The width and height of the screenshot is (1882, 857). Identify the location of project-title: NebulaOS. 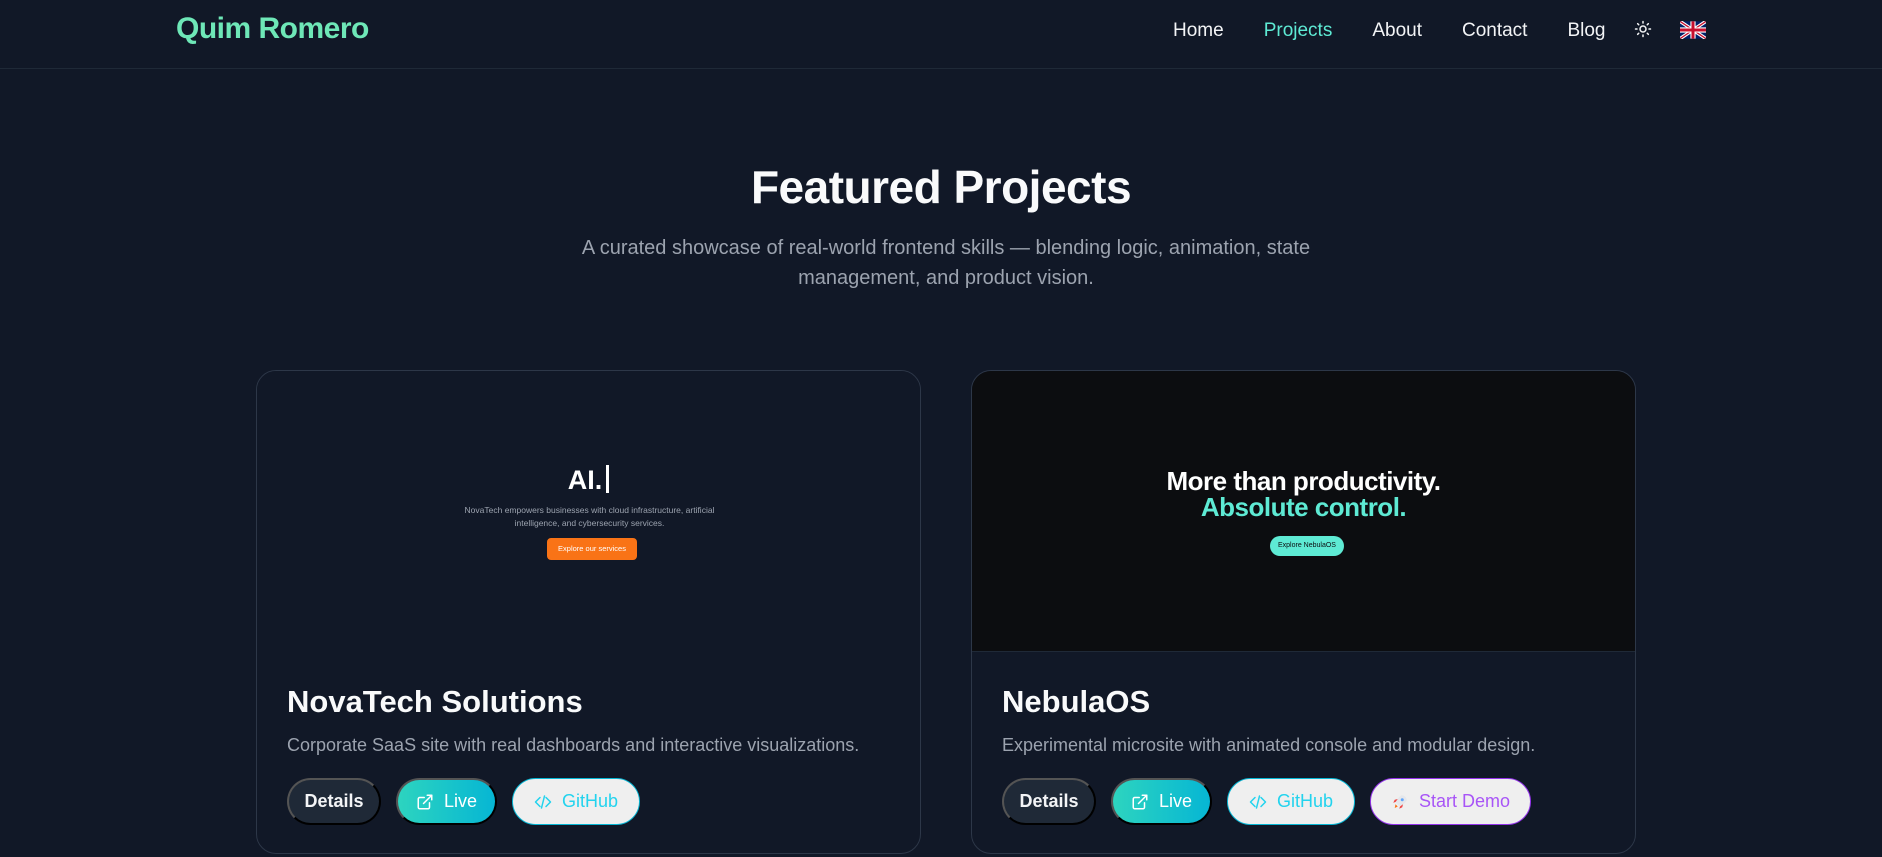
(1076, 701).